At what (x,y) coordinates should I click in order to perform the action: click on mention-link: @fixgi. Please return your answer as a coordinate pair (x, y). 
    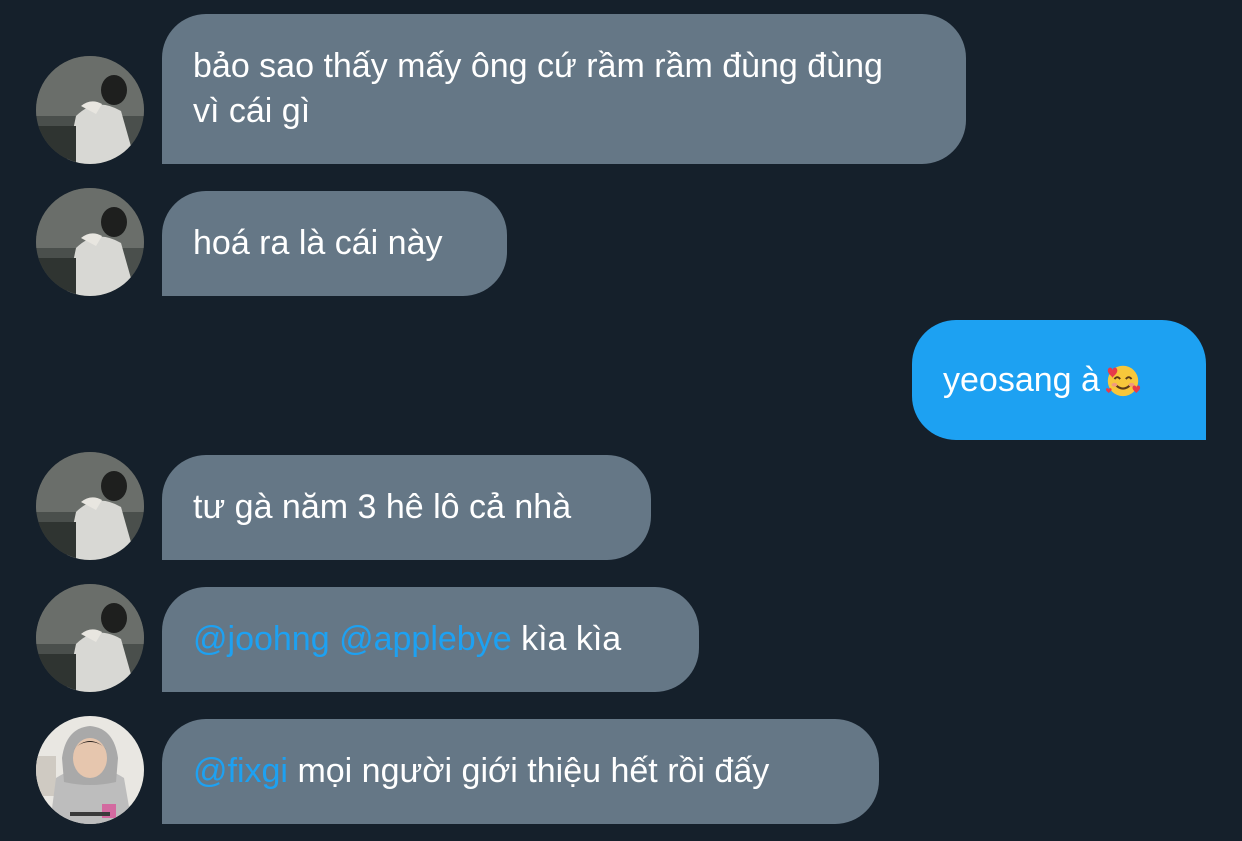
    Looking at the image, I should click on (240, 771).